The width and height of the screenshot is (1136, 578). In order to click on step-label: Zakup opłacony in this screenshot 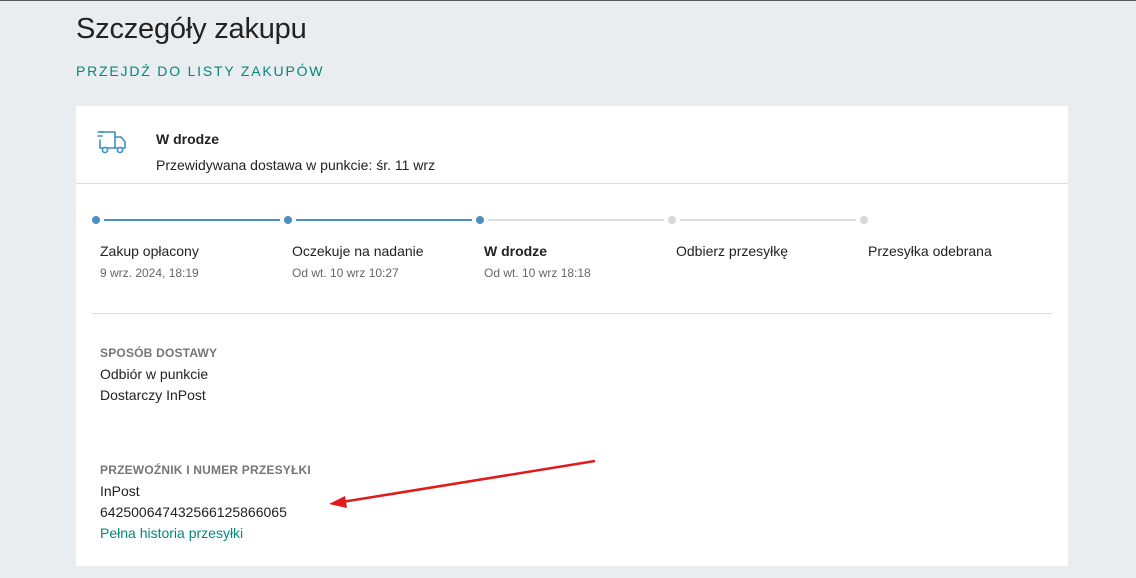, I will do `click(149, 251)`.